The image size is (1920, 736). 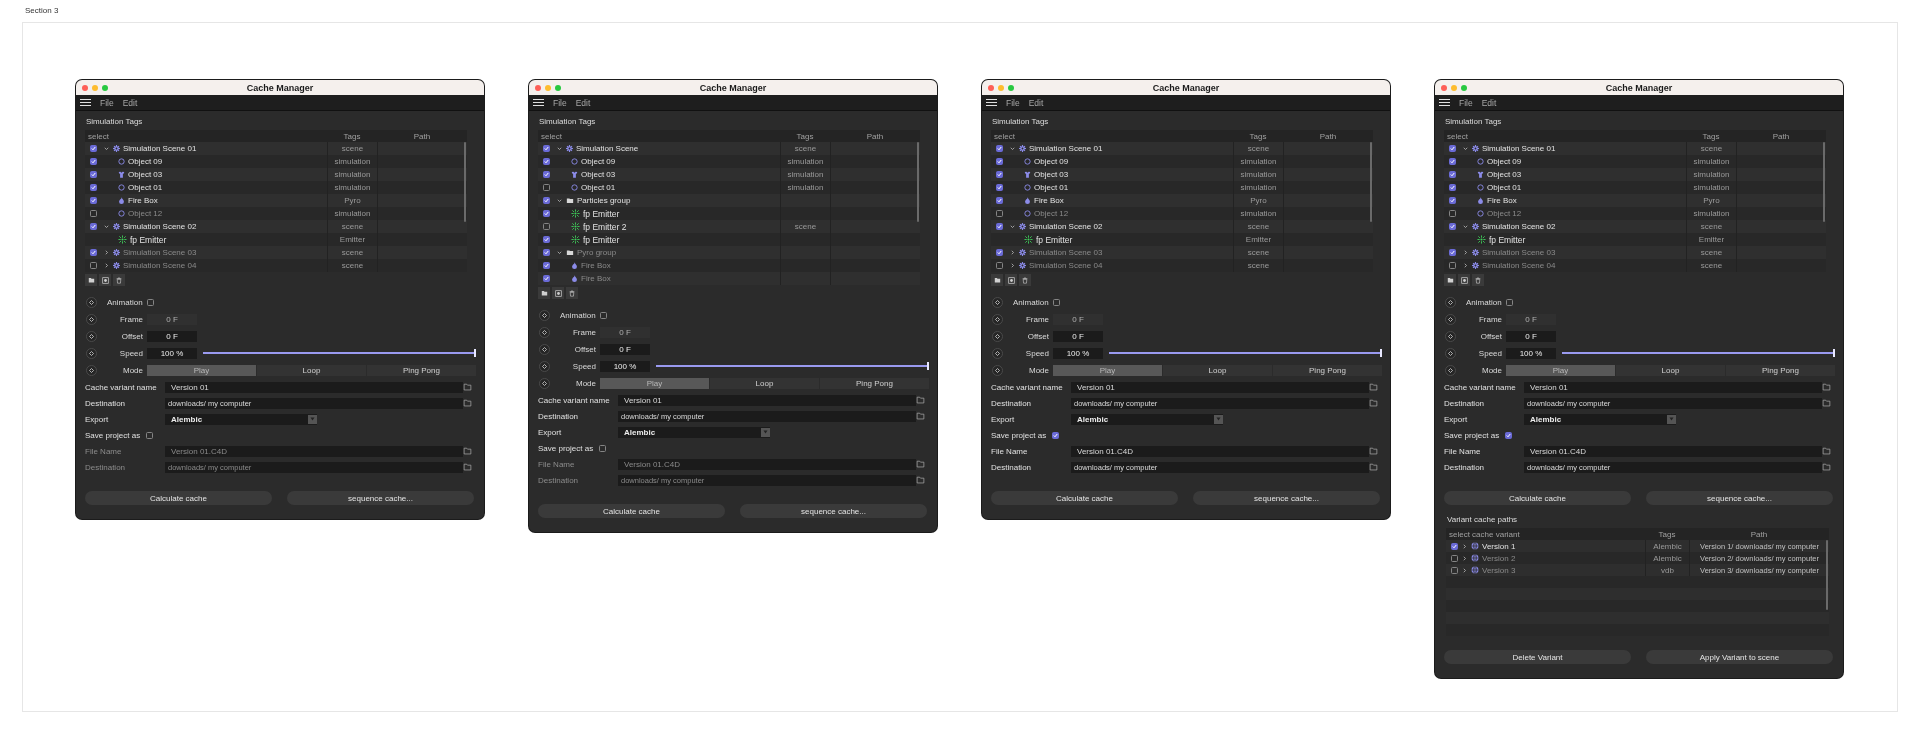 I want to click on tree-row: fp Emitter Emitter, so click(x=1635, y=239).